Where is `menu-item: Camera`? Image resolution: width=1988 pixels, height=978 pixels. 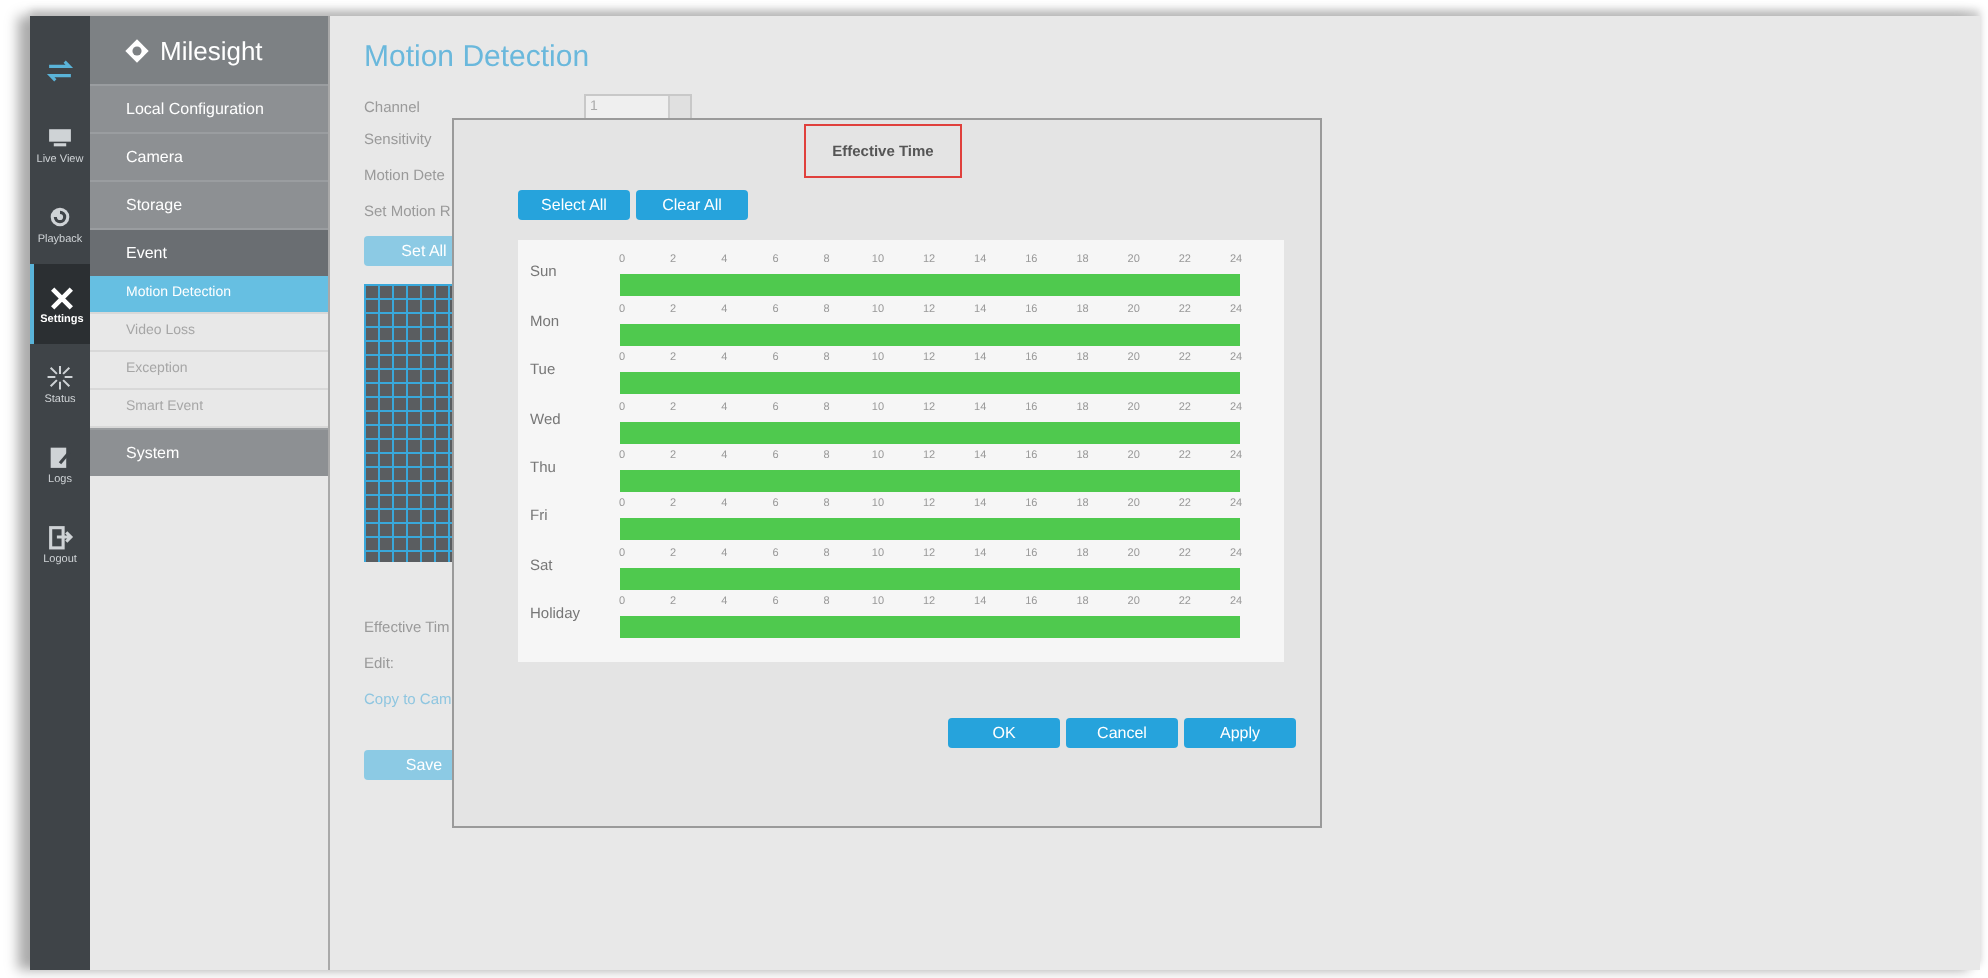 menu-item: Camera is located at coordinates (209, 156).